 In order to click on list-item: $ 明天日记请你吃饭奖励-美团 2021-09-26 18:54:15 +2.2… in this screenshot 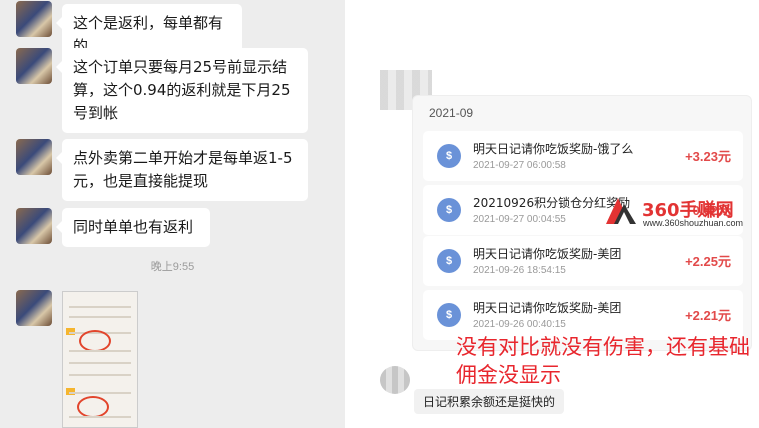, I will do `click(583, 261)`.